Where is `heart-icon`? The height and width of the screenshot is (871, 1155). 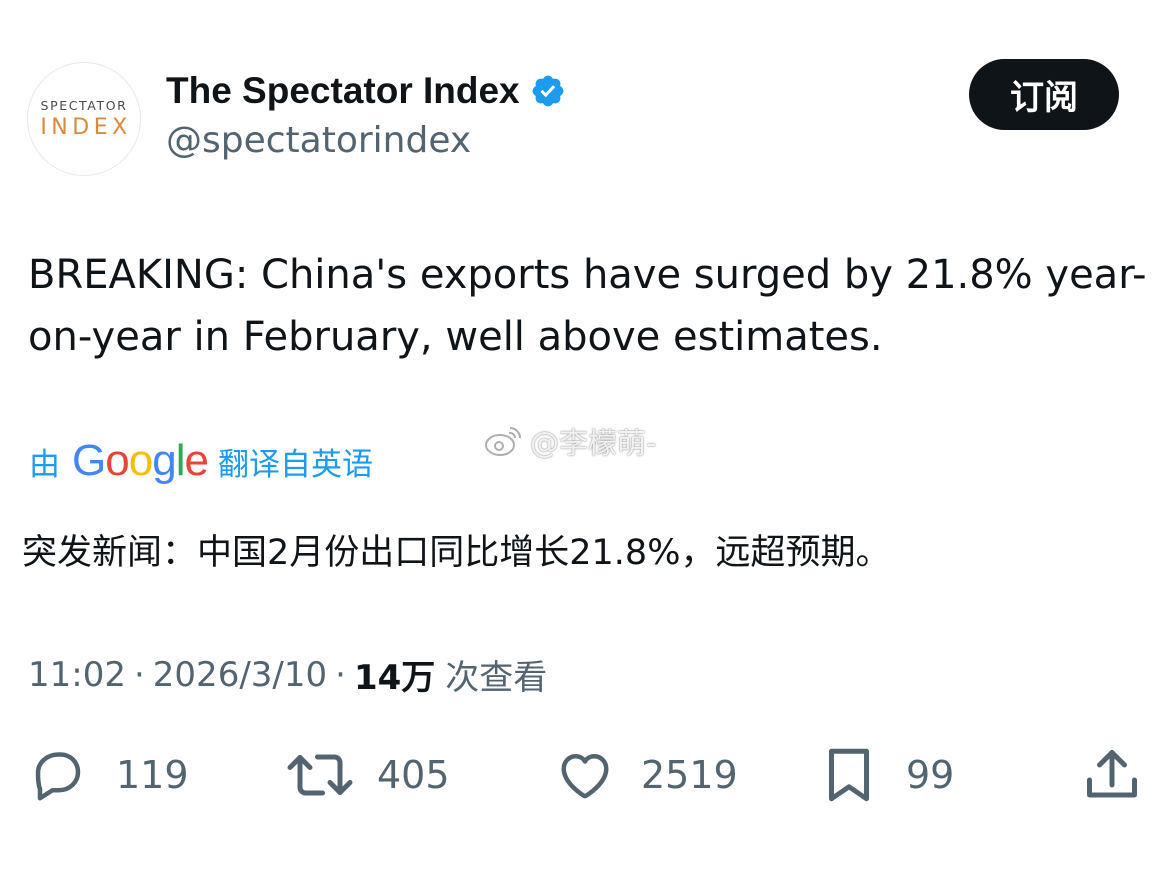 heart-icon is located at coordinates (585, 776).